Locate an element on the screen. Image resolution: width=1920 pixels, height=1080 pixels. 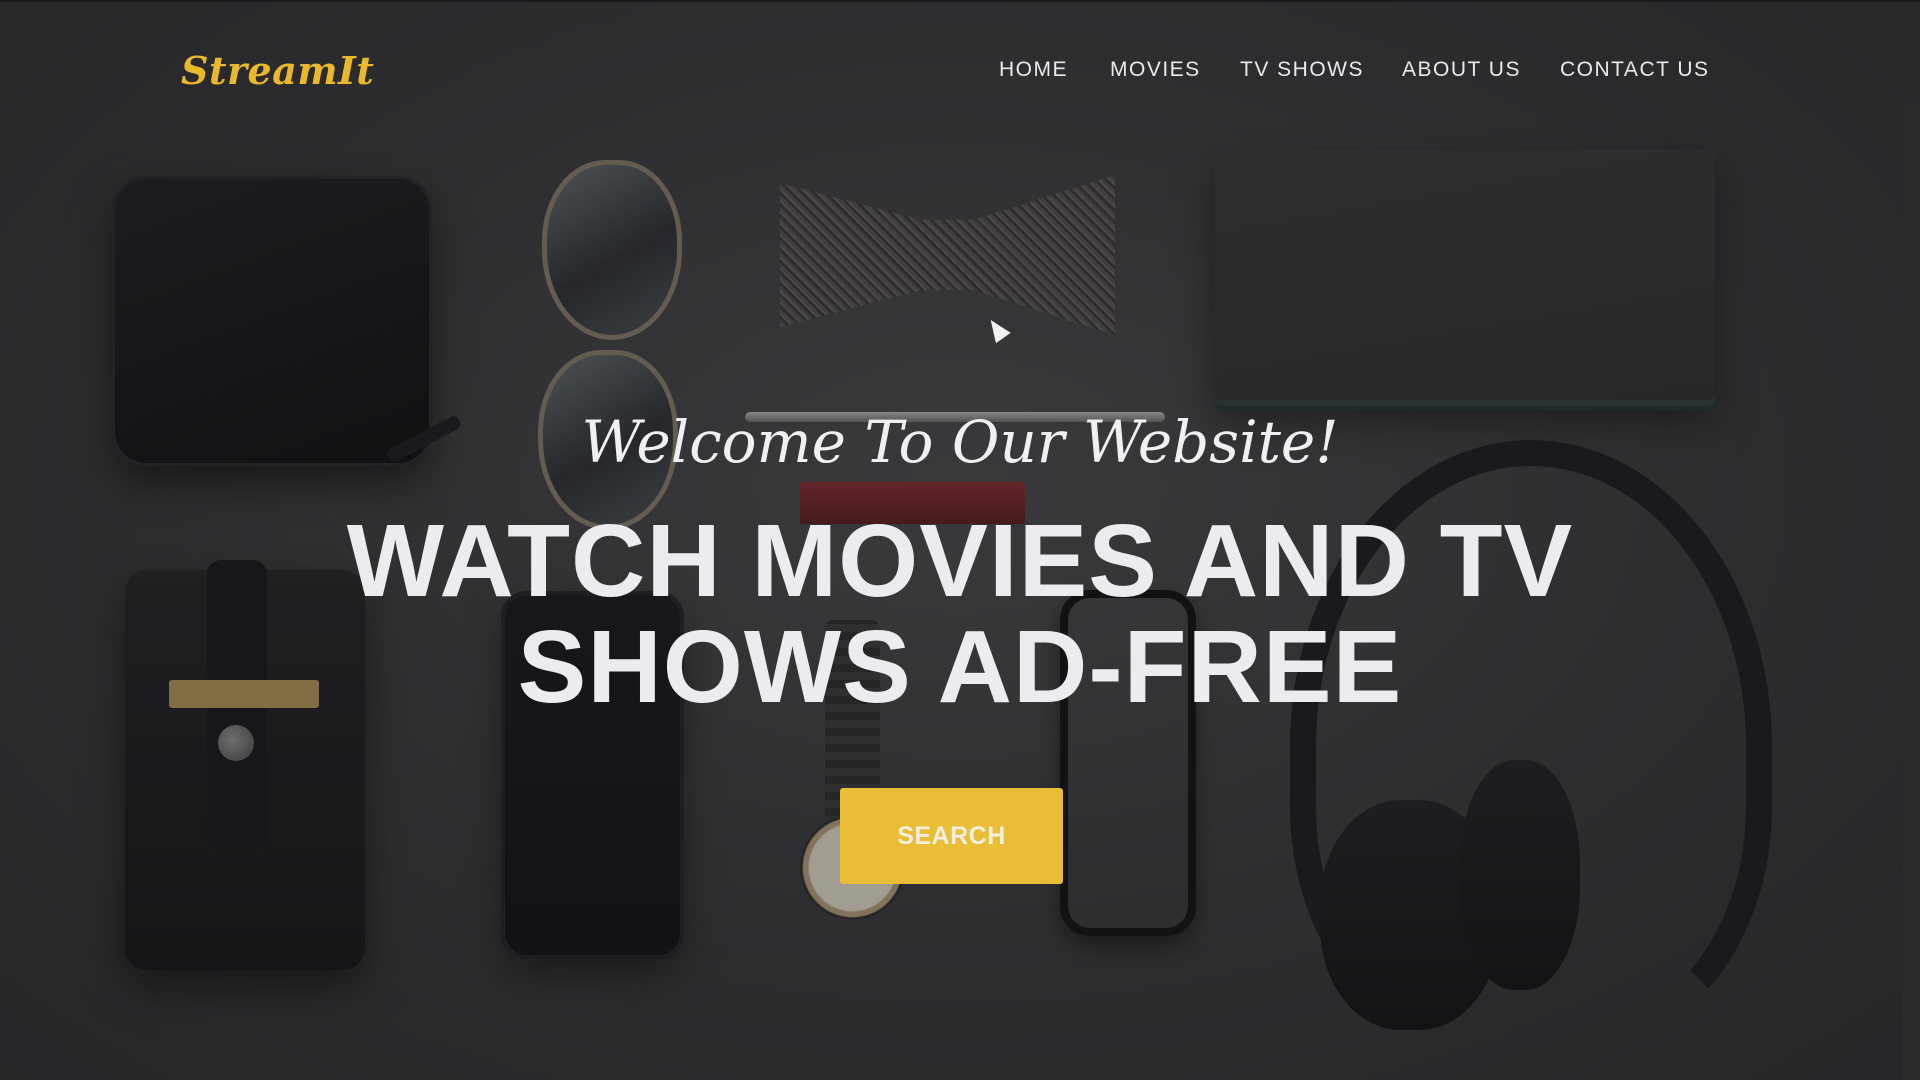
scrollbar is located at coordinates (1911, 592).